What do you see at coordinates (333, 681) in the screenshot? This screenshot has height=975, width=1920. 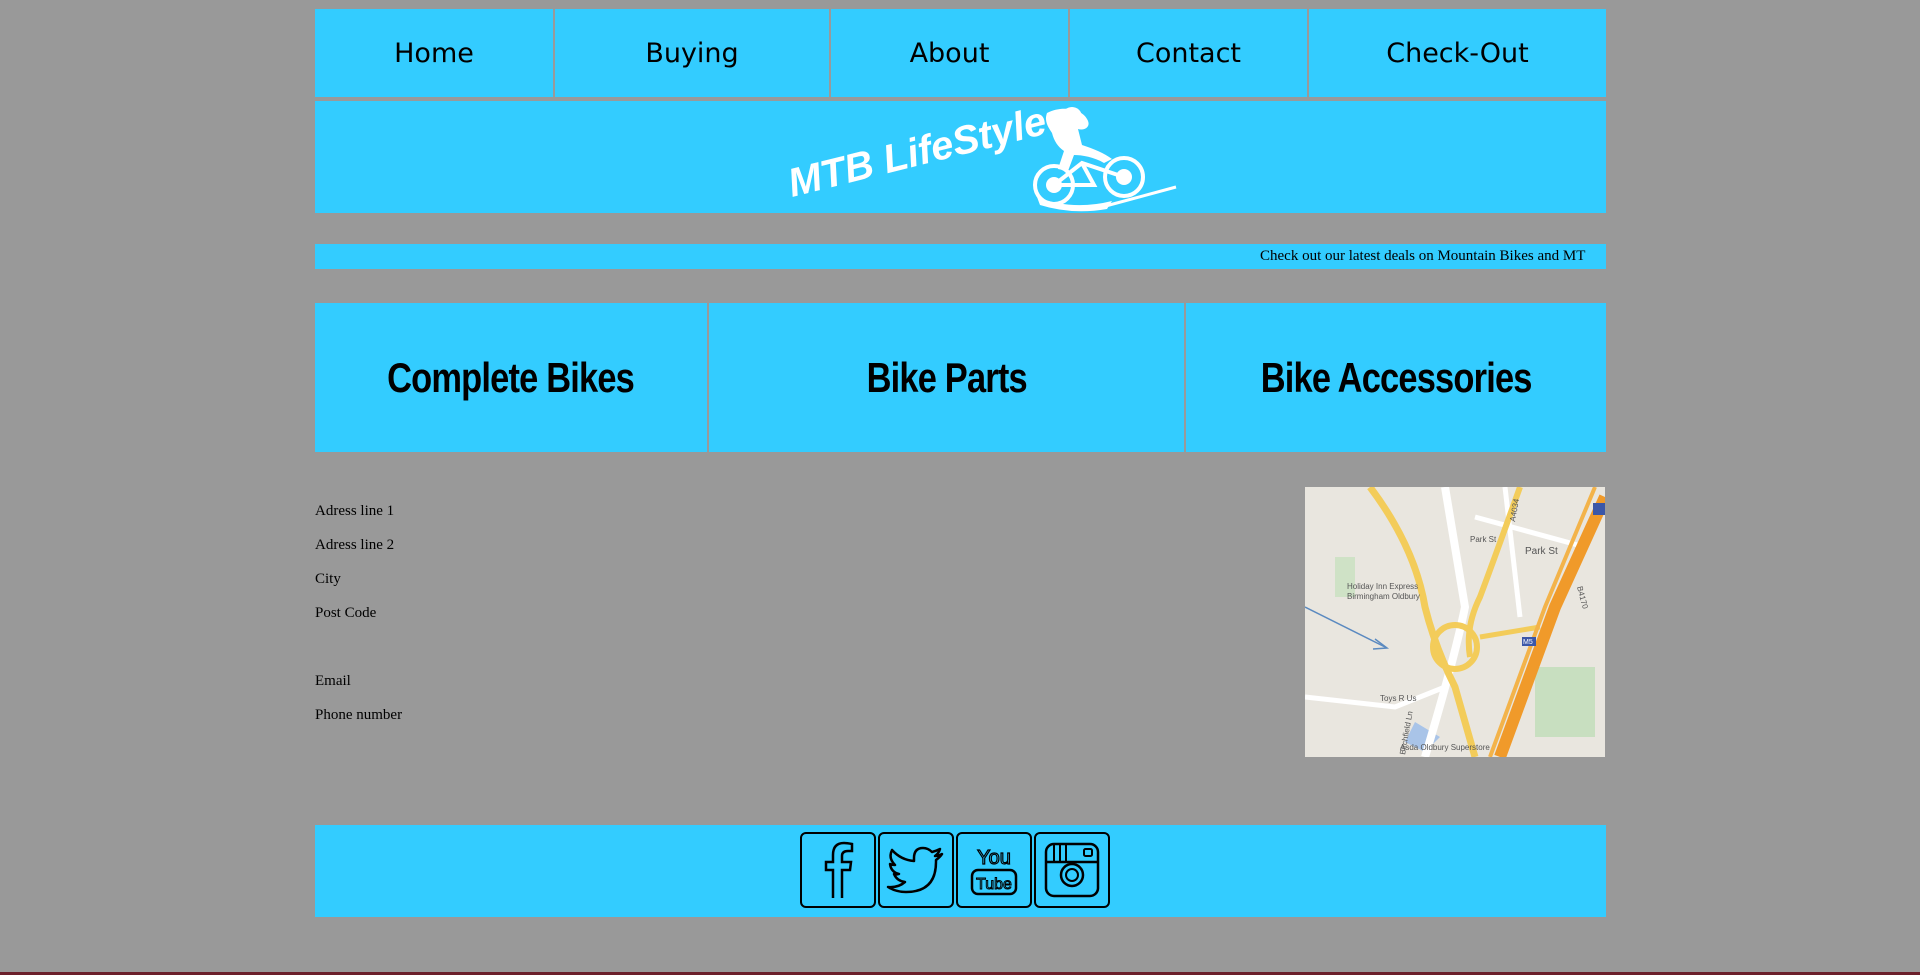 I see `contact-email: Email` at bounding box center [333, 681].